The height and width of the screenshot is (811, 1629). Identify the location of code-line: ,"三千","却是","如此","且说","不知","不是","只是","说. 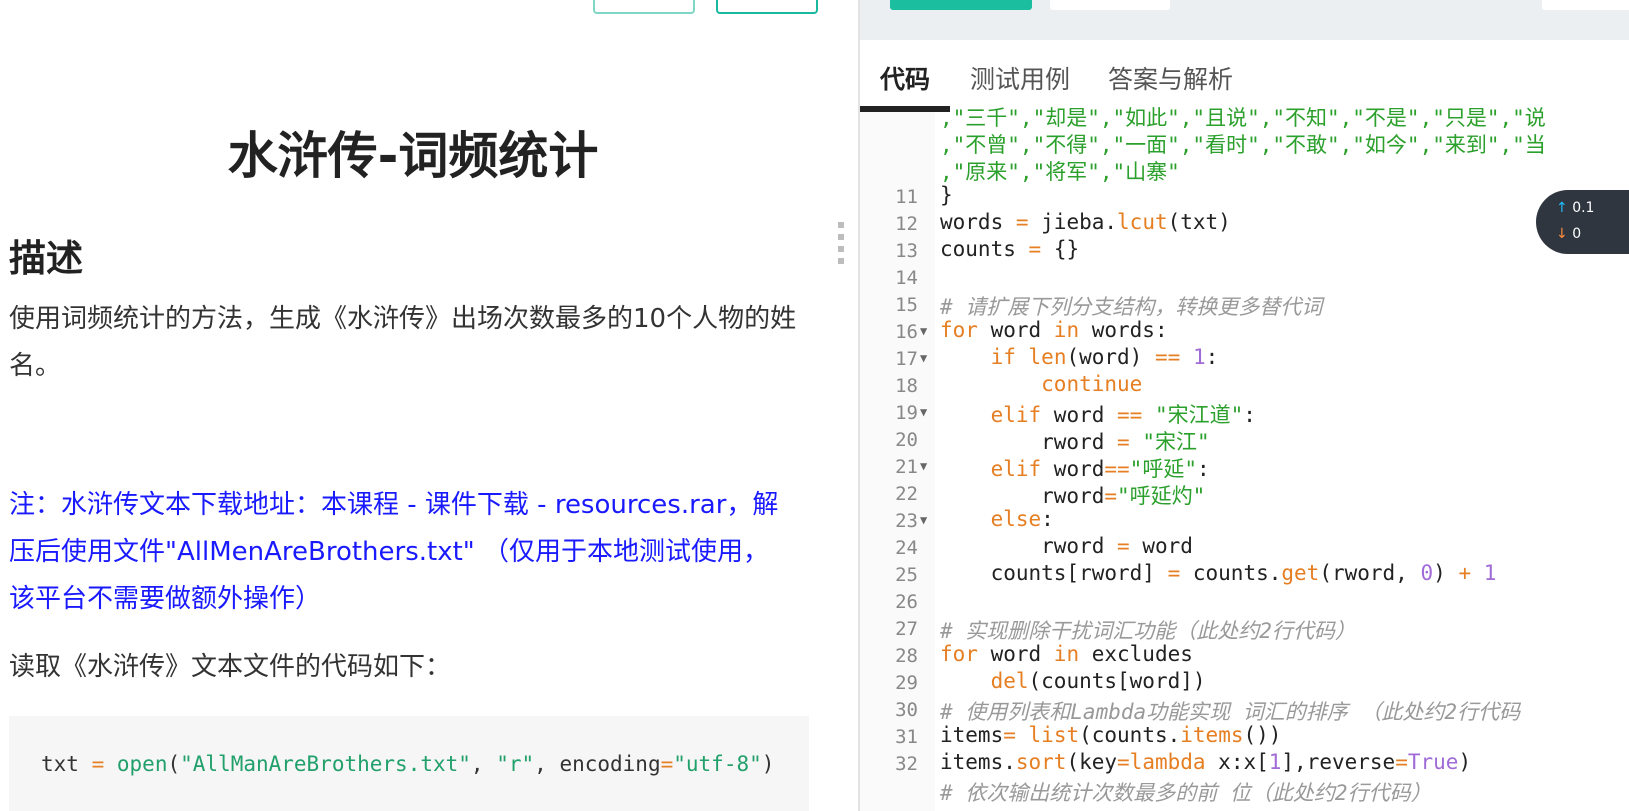
(1243, 118).